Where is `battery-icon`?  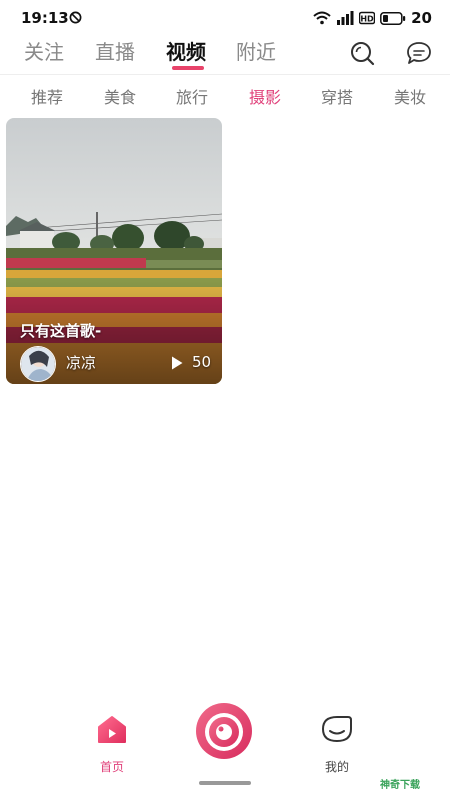 battery-icon is located at coordinates (393, 18).